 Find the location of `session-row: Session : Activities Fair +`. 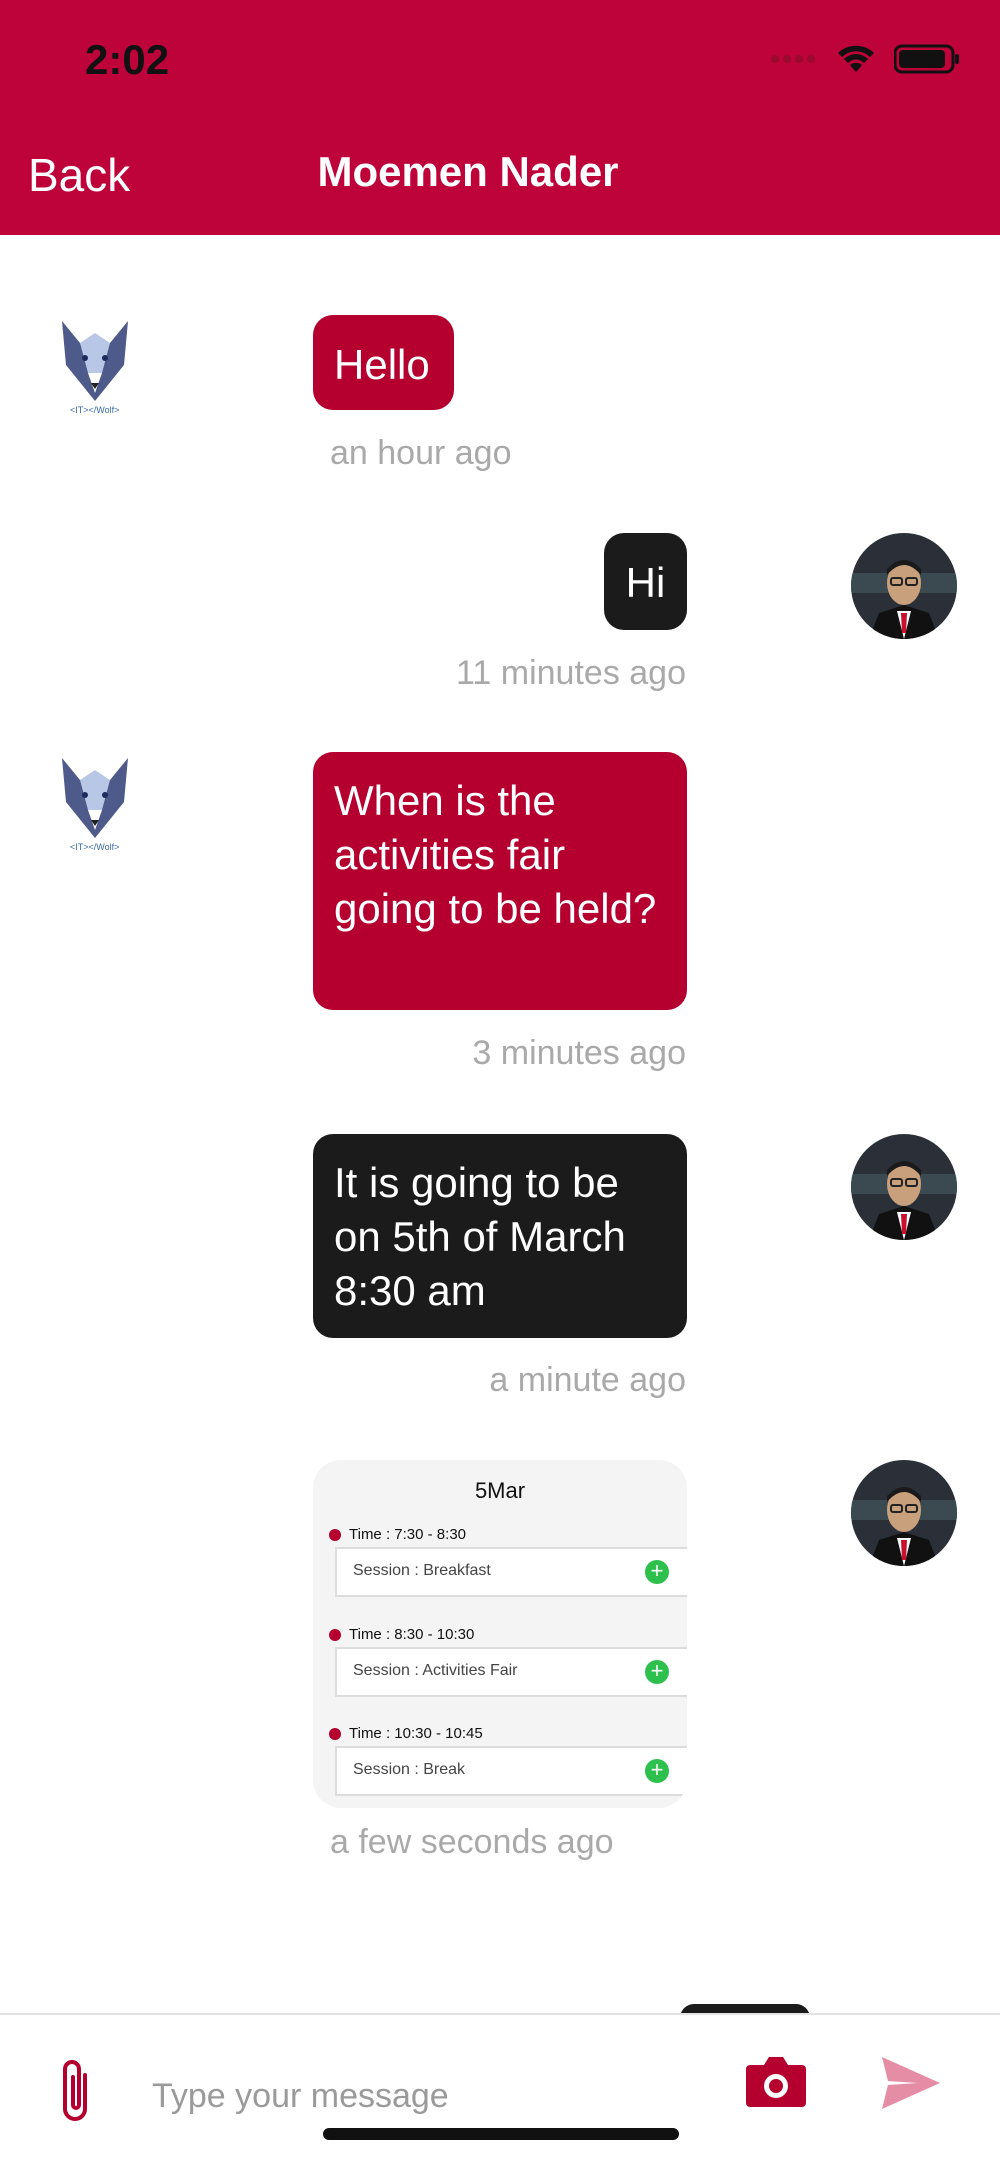

session-row: Session : Activities Fair + is located at coordinates (511, 1672).